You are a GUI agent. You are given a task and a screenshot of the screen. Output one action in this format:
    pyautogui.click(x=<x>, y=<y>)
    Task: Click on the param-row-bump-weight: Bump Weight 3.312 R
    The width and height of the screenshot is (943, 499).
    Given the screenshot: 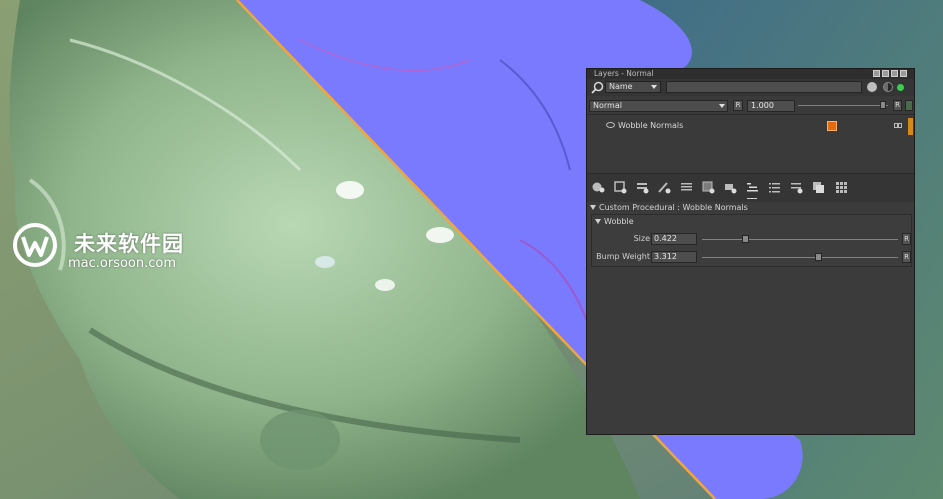 What is the action you would take?
    pyautogui.click(x=751, y=257)
    